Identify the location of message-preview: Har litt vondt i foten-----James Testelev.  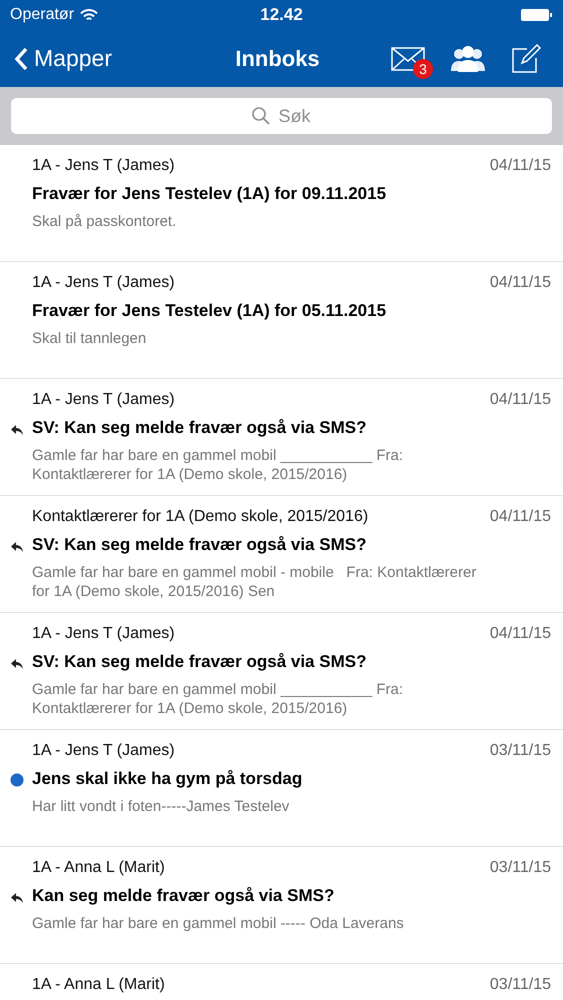
(161, 806).